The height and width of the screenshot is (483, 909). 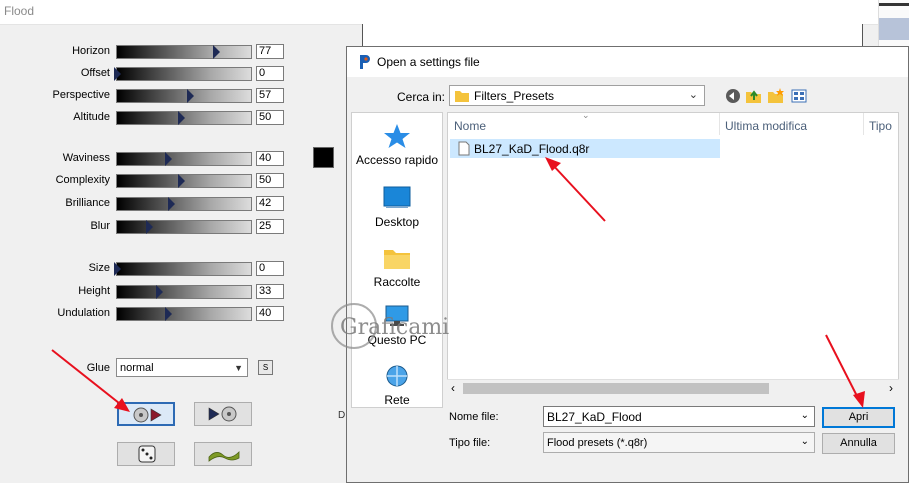 I want to click on place-label: Rete, so click(x=397, y=400).